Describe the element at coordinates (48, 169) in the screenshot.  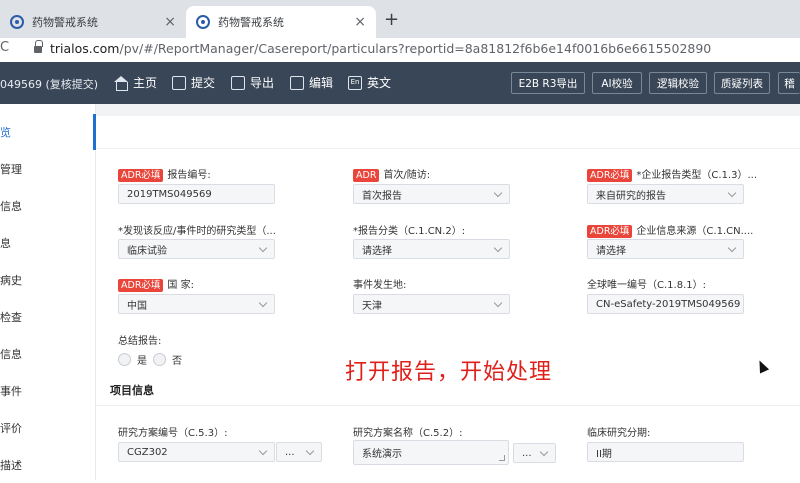
I see `sidebar-item-management: 管理` at that location.